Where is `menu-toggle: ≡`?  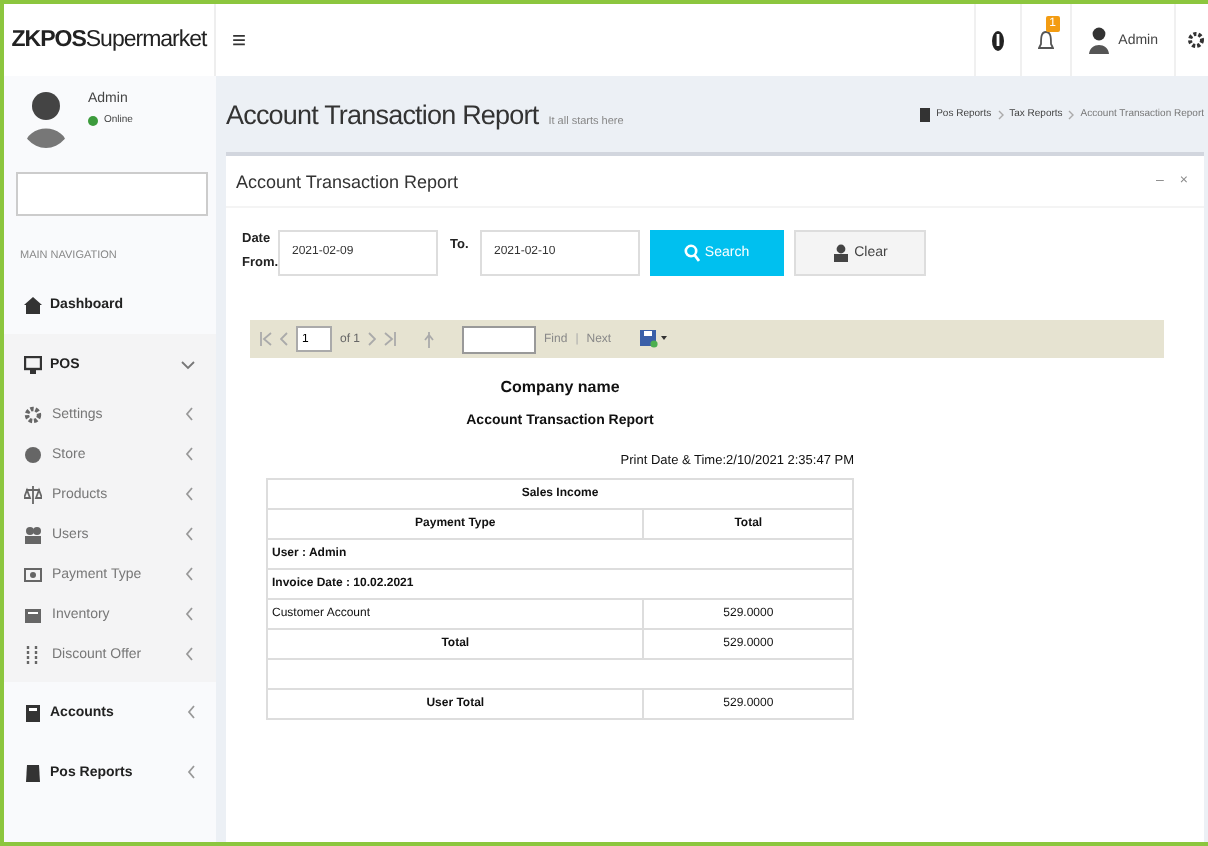 menu-toggle: ≡ is located at coordinates (239, 40).